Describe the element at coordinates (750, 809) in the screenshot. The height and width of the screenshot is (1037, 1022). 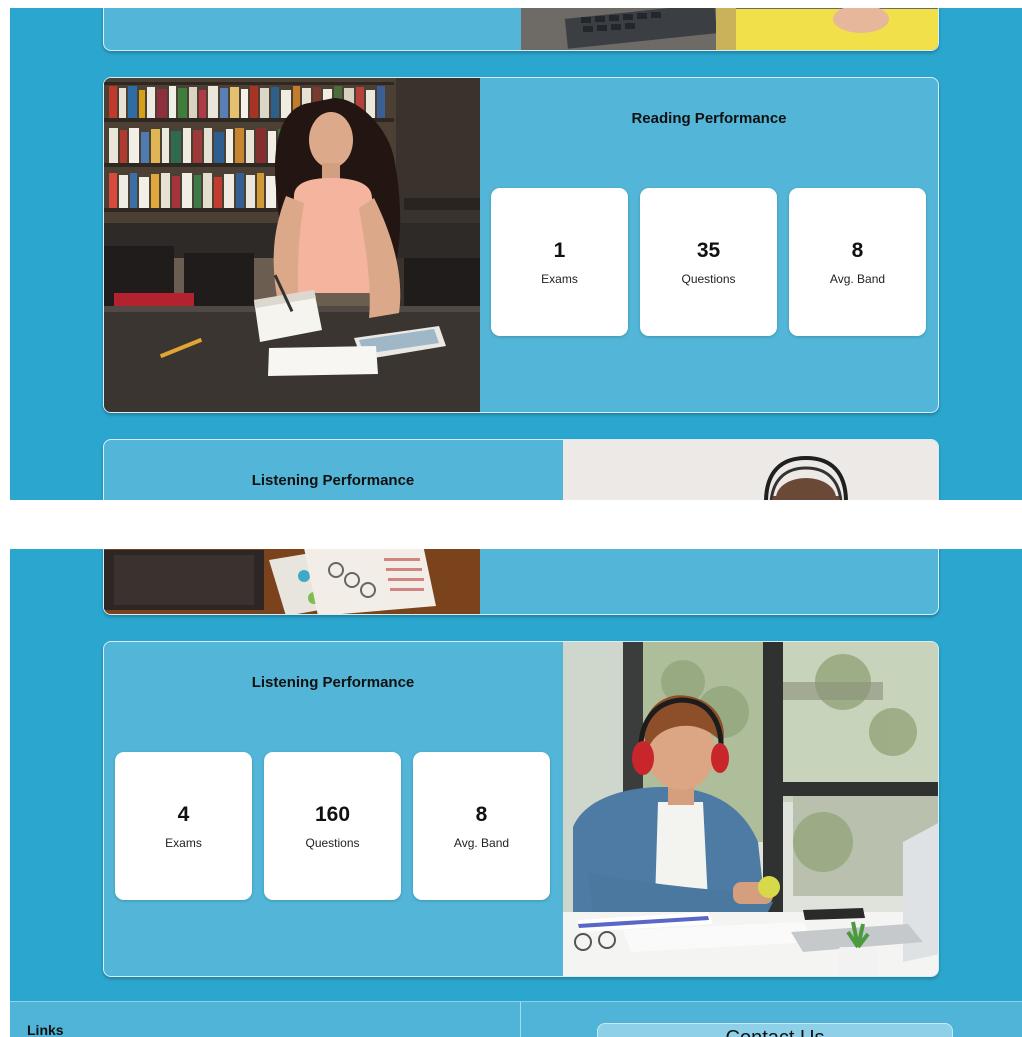
I see `listening-student-photo` at that location.